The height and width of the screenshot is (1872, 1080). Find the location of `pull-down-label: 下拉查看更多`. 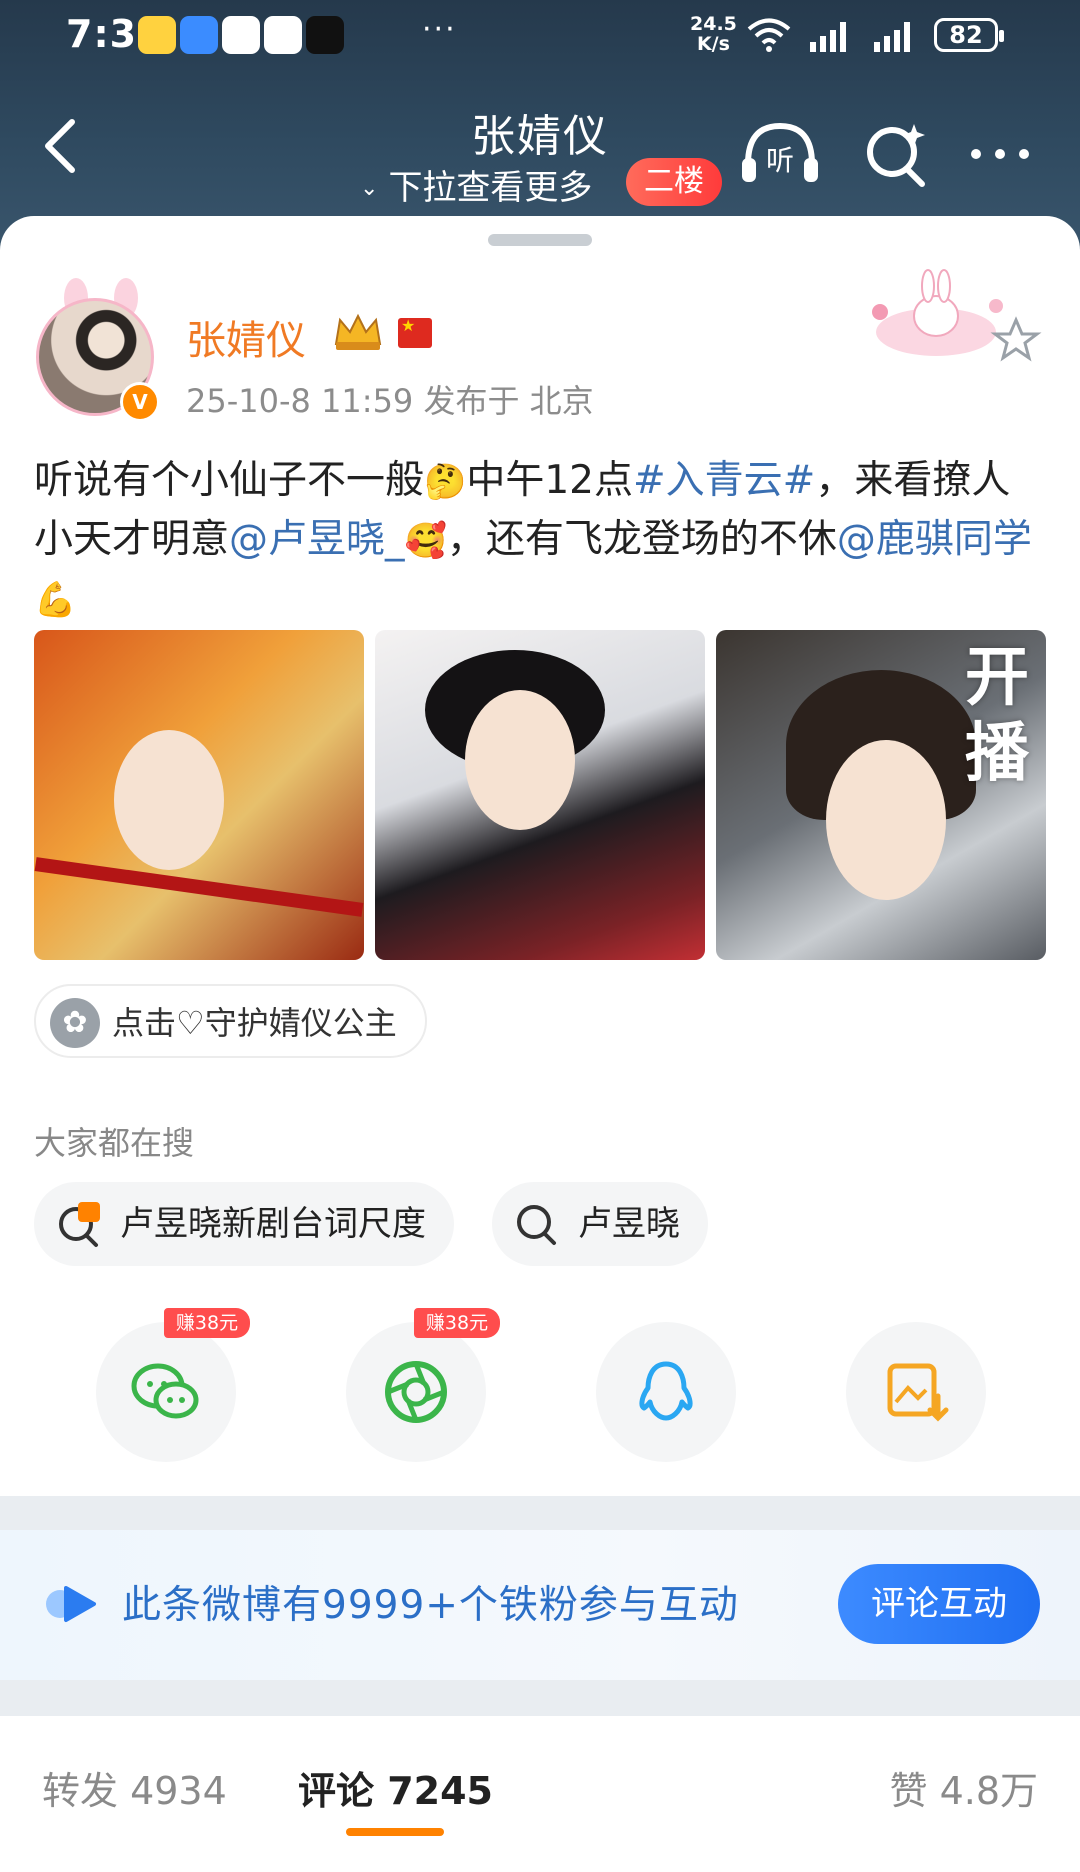

pull-down-label: 下拉查看更多 is located at coordinates (490, 188).